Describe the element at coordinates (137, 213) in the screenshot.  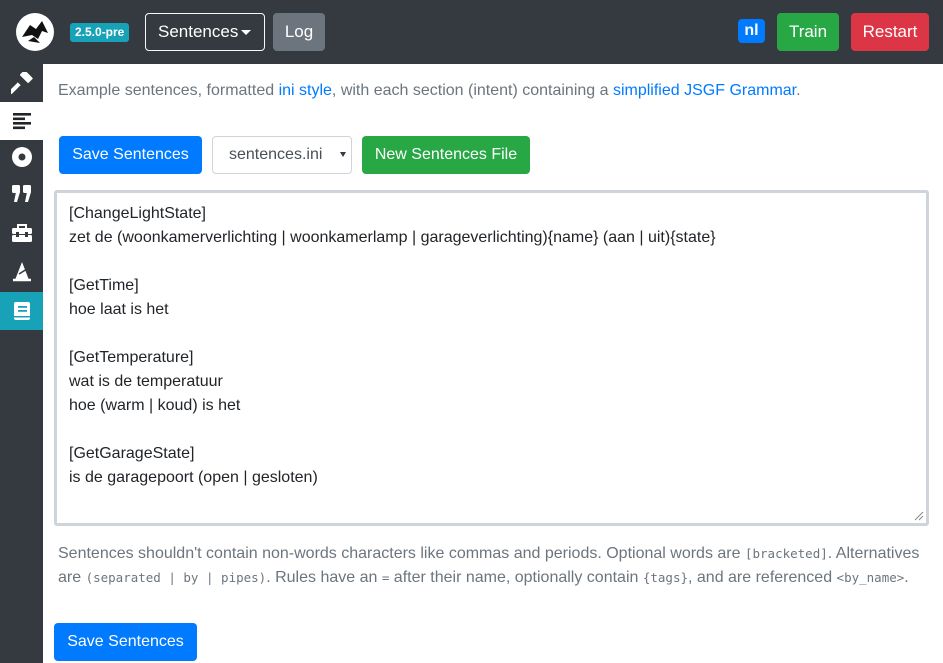
I see `editor-line: [ChangeLightState]` at that location.